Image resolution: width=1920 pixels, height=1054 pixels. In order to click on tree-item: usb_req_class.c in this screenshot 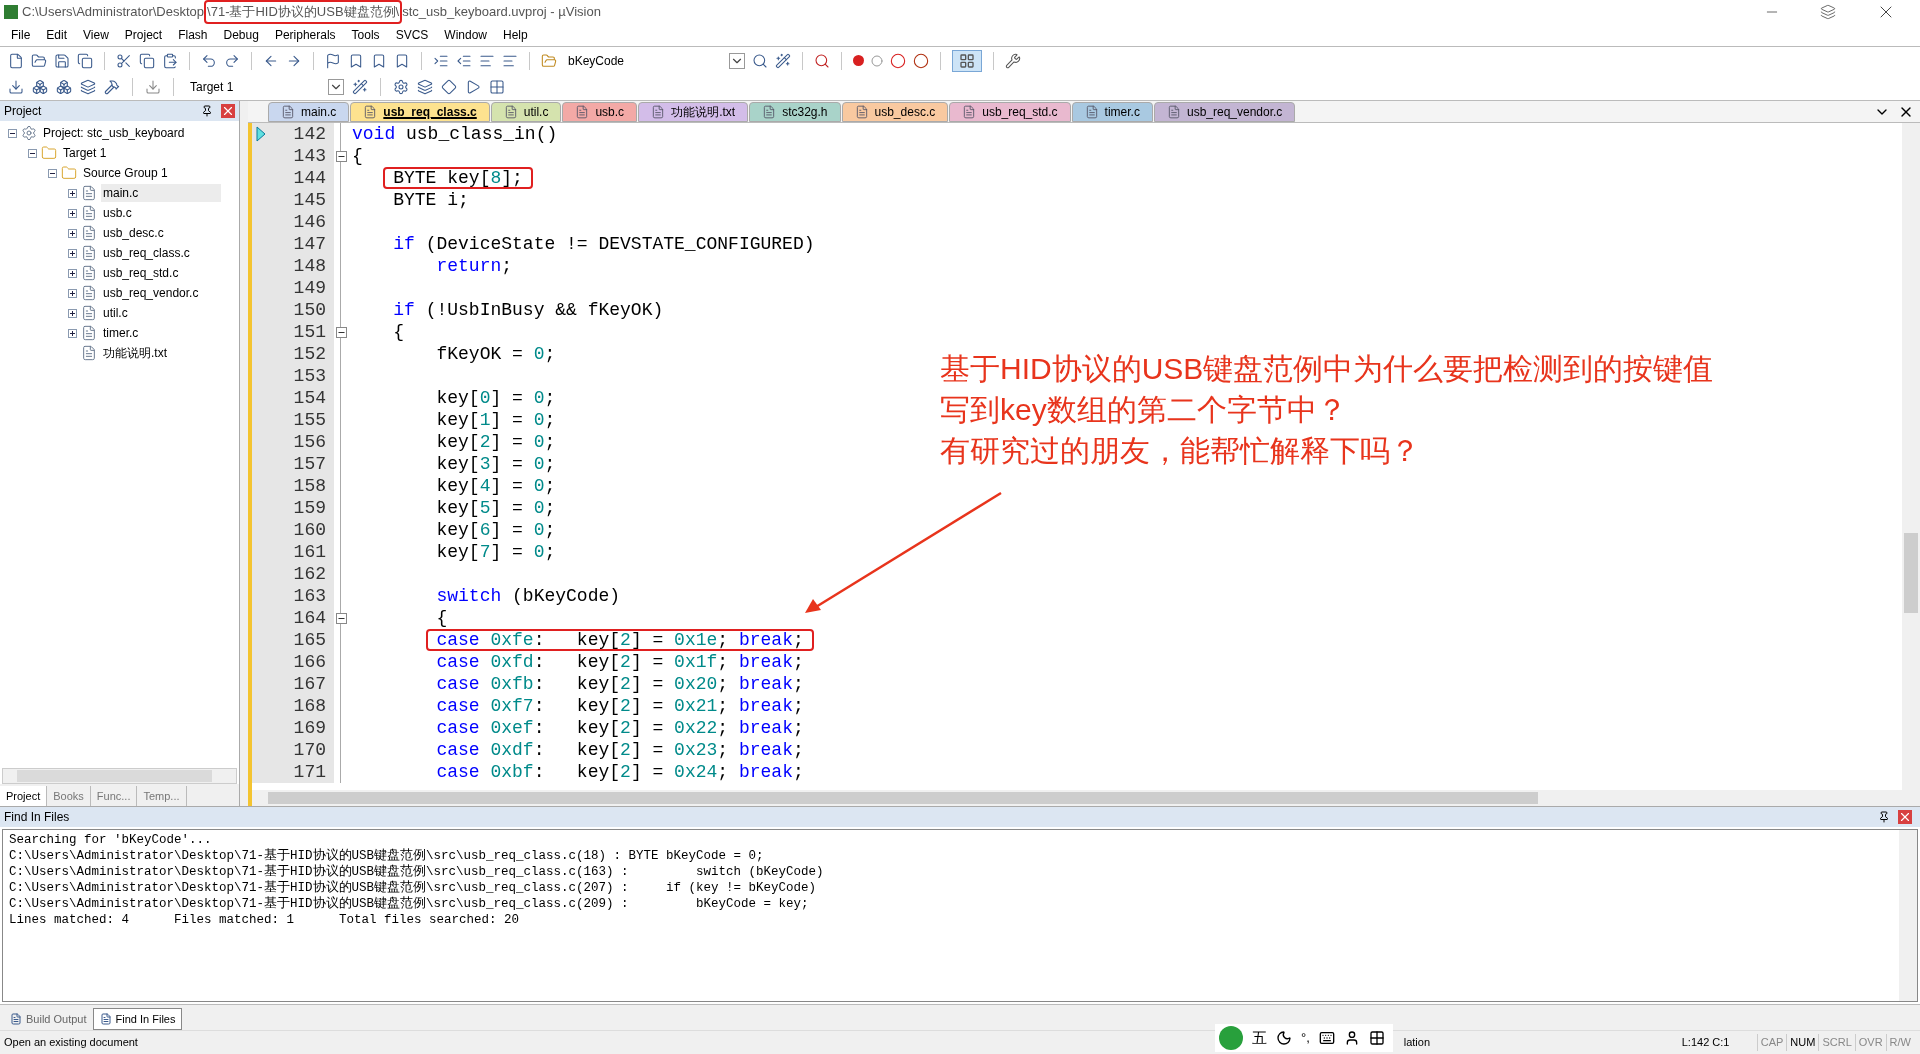, I will do `click(146, 253)`.